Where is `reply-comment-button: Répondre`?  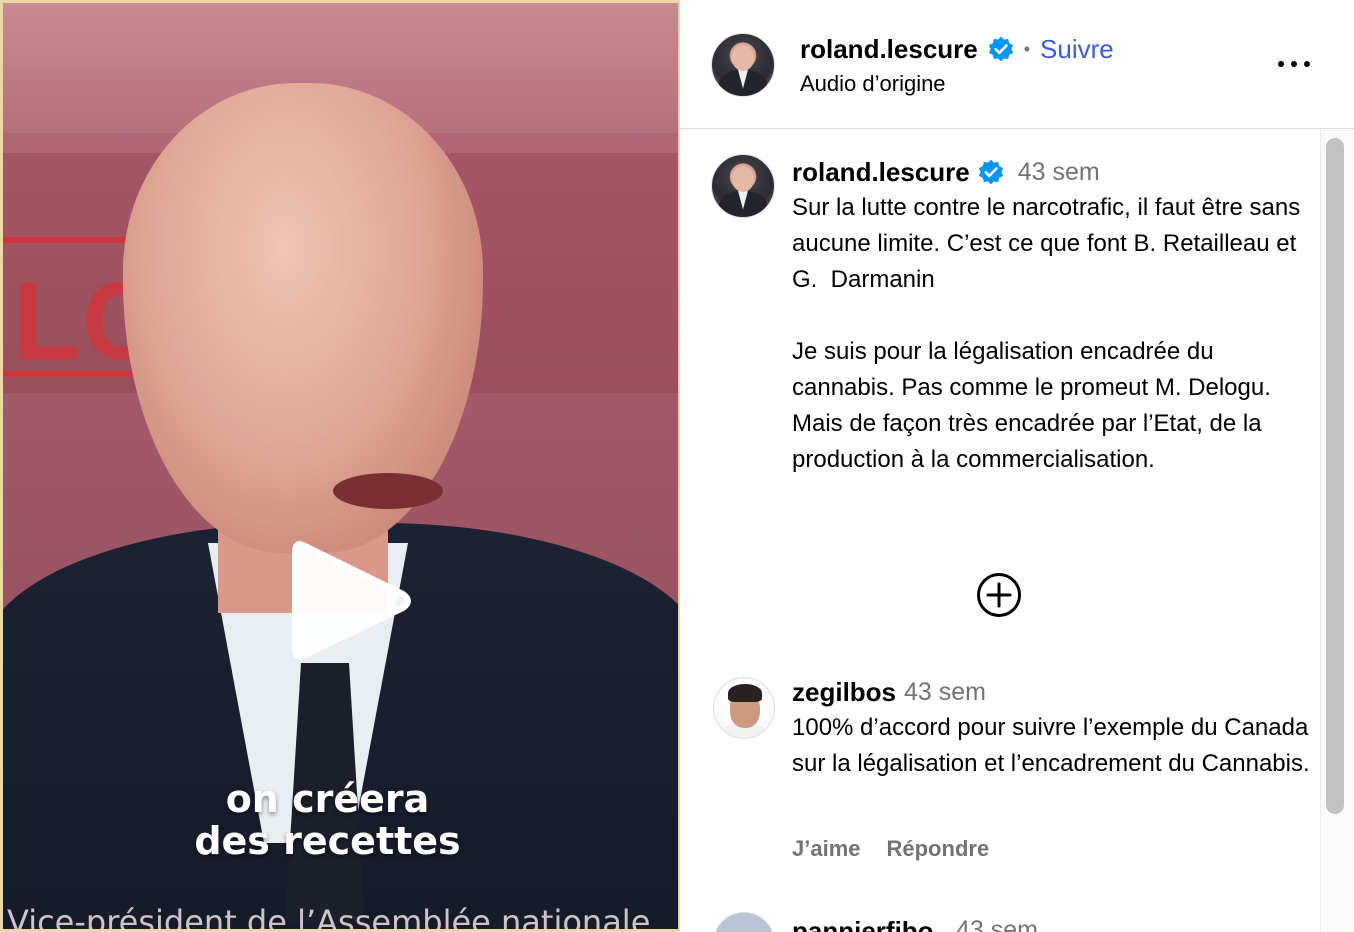 reply-comment-button: Répondre is located at coordinates (938, 849).